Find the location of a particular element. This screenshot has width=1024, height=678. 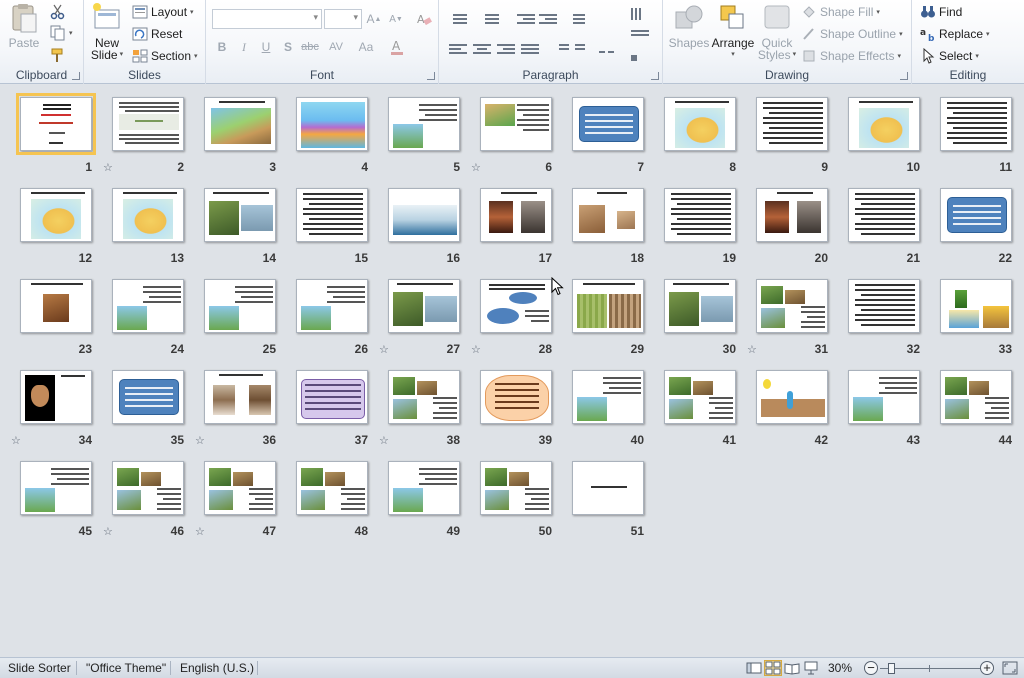

font-color-button: A is located at coordinates (398, 47).